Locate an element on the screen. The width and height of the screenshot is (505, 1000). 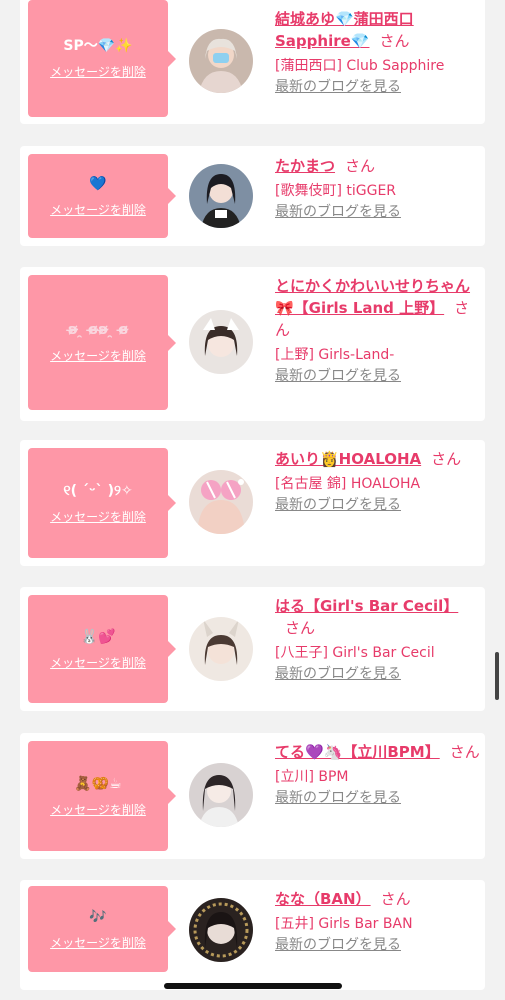
shop-label: [上野] Girls-Land- is located at coordinates (335, 355).